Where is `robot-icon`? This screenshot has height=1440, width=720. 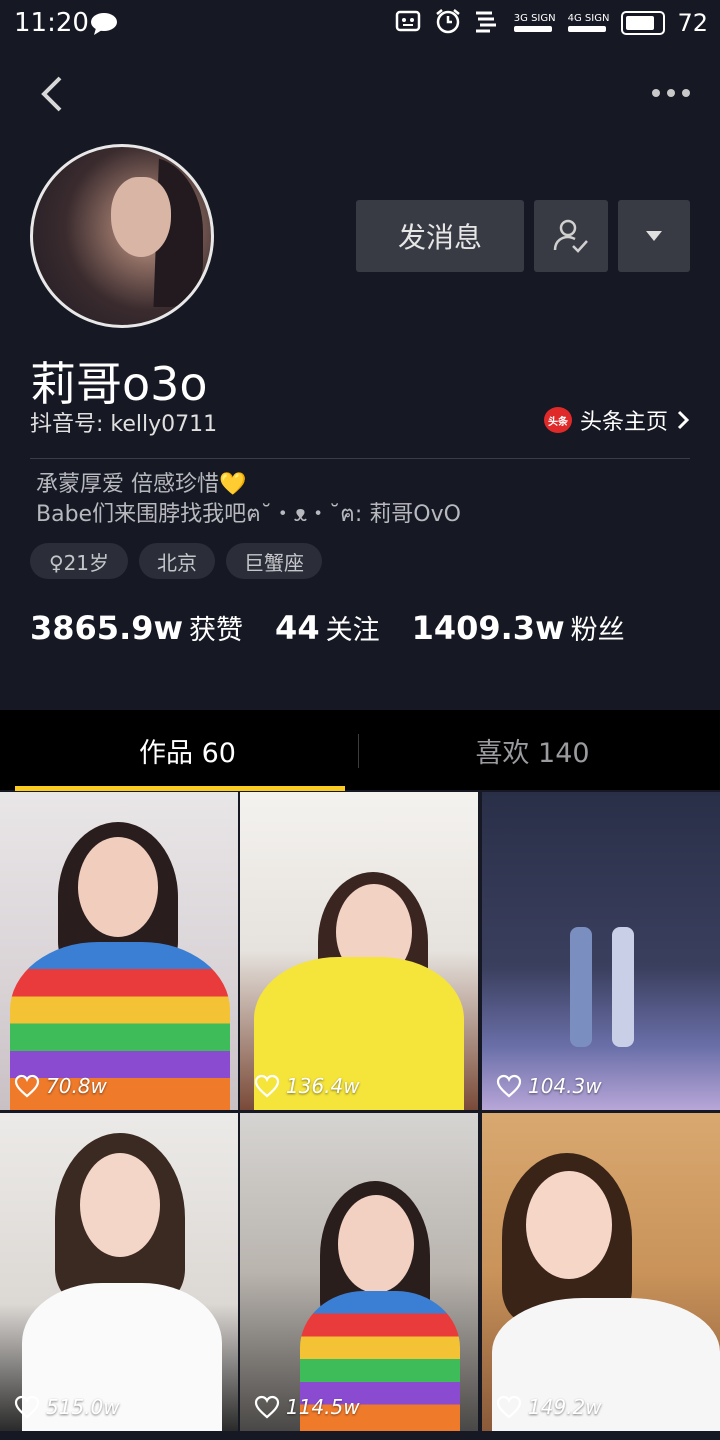
robot-icon is located at coordinates (408, 23).